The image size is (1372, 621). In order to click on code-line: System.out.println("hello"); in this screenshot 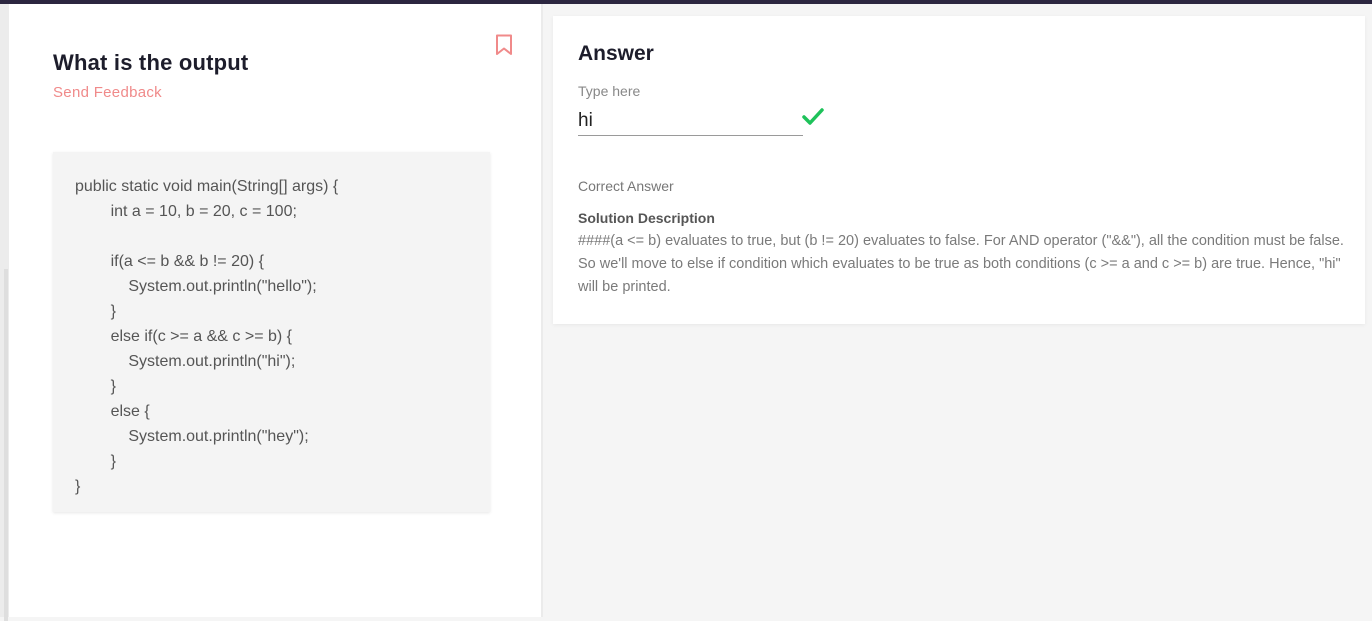, I will do `click(196, 286)`.